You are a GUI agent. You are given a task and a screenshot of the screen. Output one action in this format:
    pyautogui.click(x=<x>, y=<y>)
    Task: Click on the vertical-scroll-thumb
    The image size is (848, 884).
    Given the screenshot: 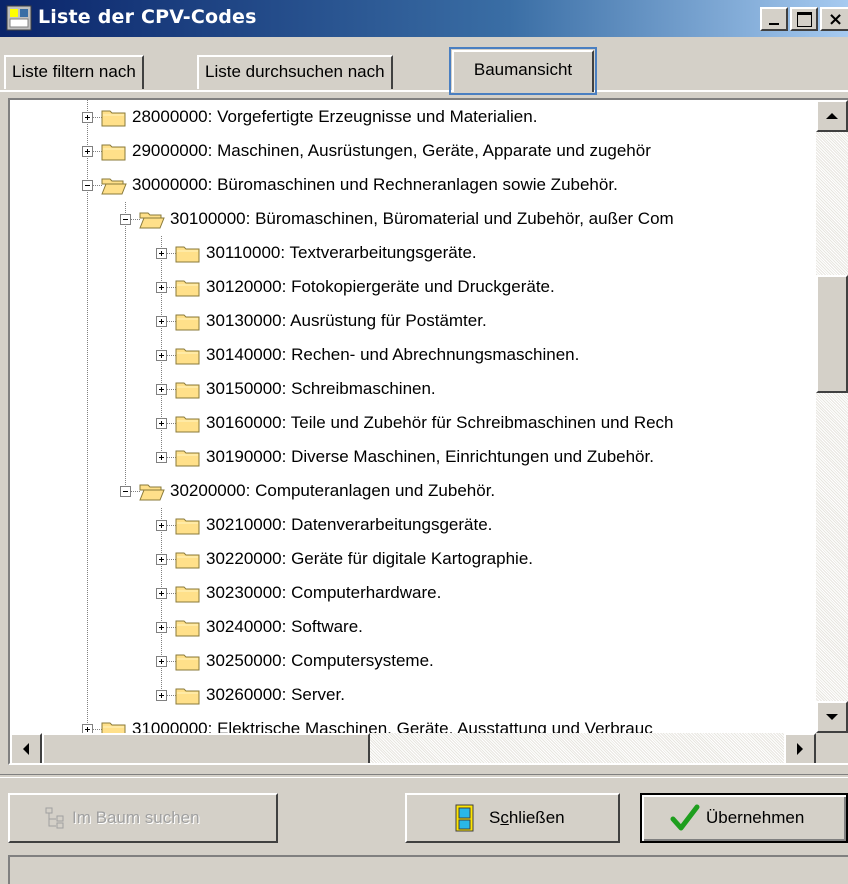 What is the action you would take?
    pyautogui.click(x=832, y=334)
    